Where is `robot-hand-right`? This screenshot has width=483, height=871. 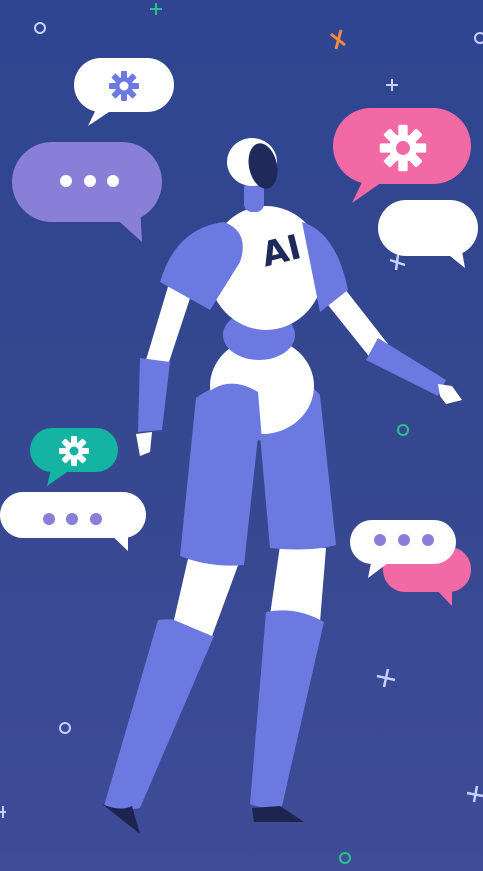 robot-hand-right is located at coordinates (450, 394).